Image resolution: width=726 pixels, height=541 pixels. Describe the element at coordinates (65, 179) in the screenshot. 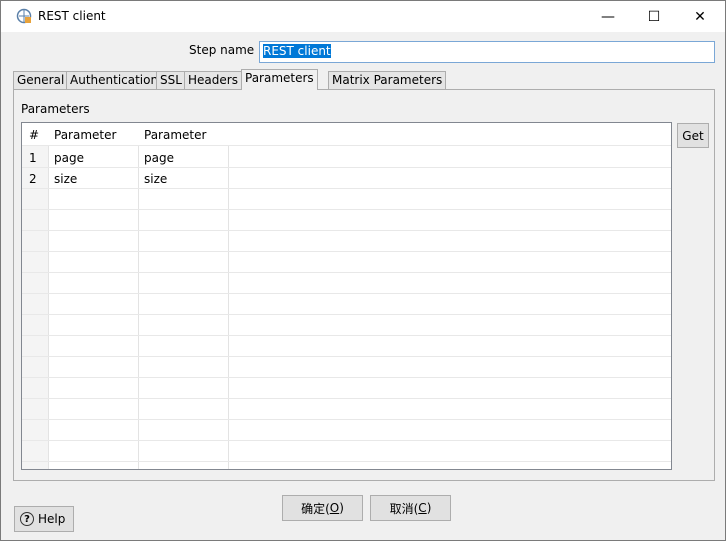

I see `field-cell: size` at that location.